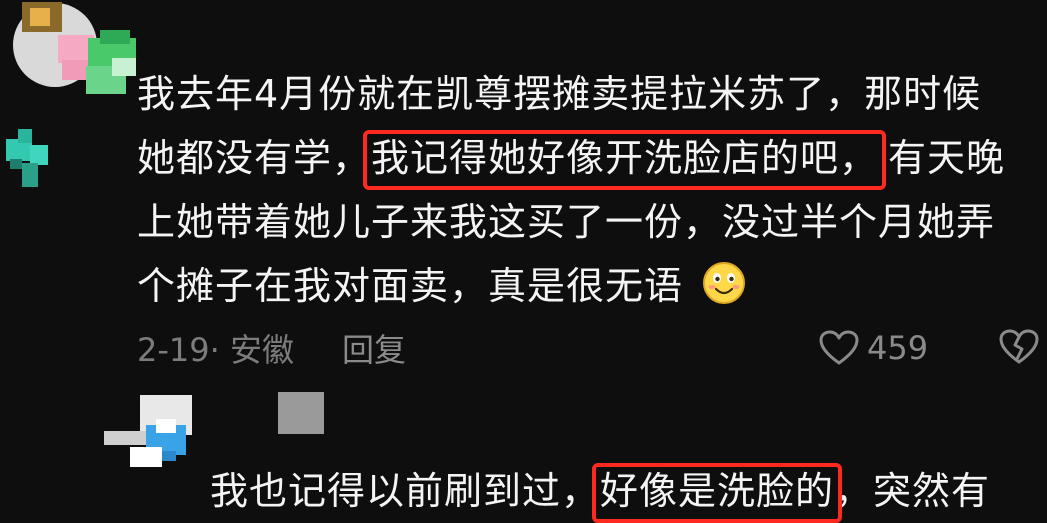 This screenshot has width=1047, height=523. What do you see at coordinates (724, 282) in the screenshot?
I see `smiling-face-icon` at bounding box center [724, 282].